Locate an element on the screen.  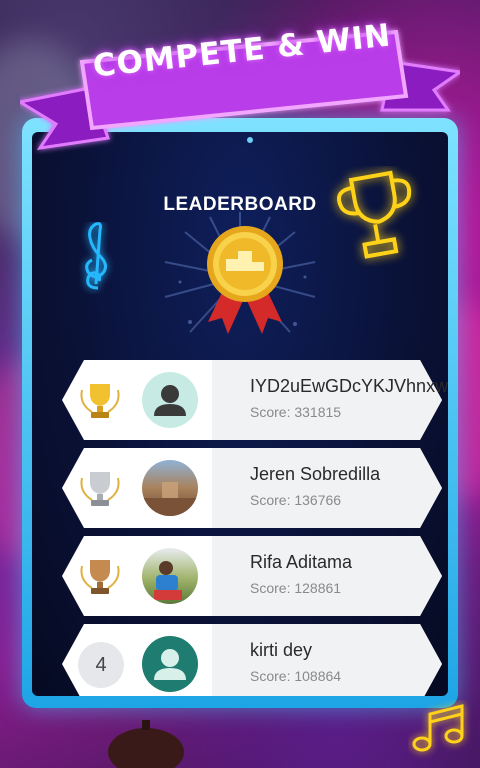
pumpkin-icon is located at coordinates (146, 744).